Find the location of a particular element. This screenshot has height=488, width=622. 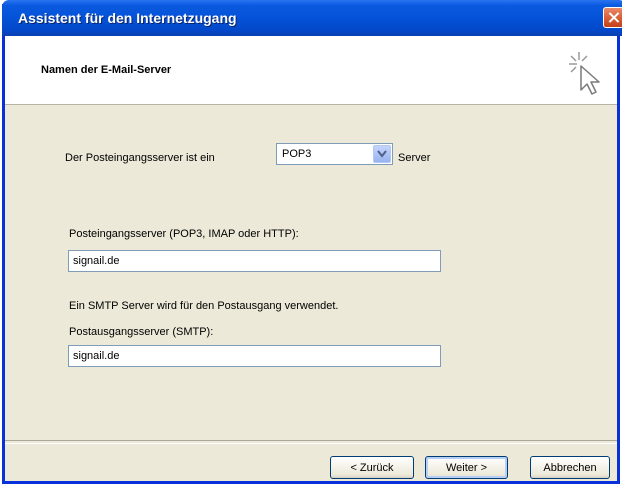

close-icon is located at coordinates (612, 17).